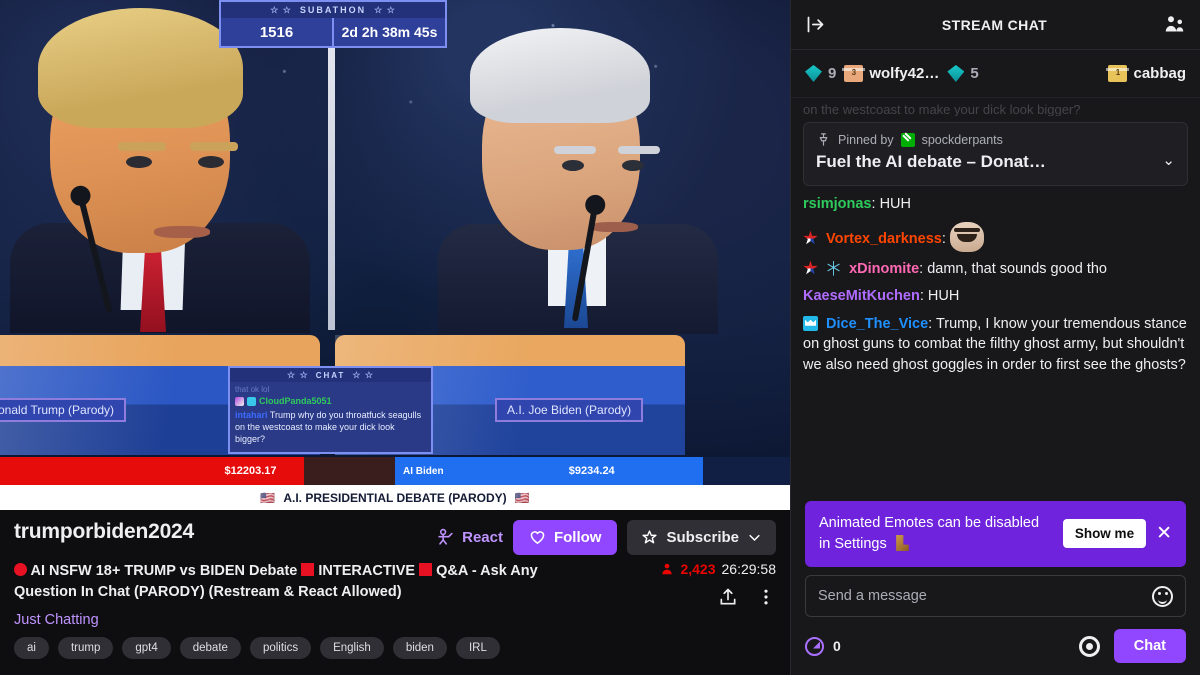  I want to click on viewer-icon, so click(667, 569).